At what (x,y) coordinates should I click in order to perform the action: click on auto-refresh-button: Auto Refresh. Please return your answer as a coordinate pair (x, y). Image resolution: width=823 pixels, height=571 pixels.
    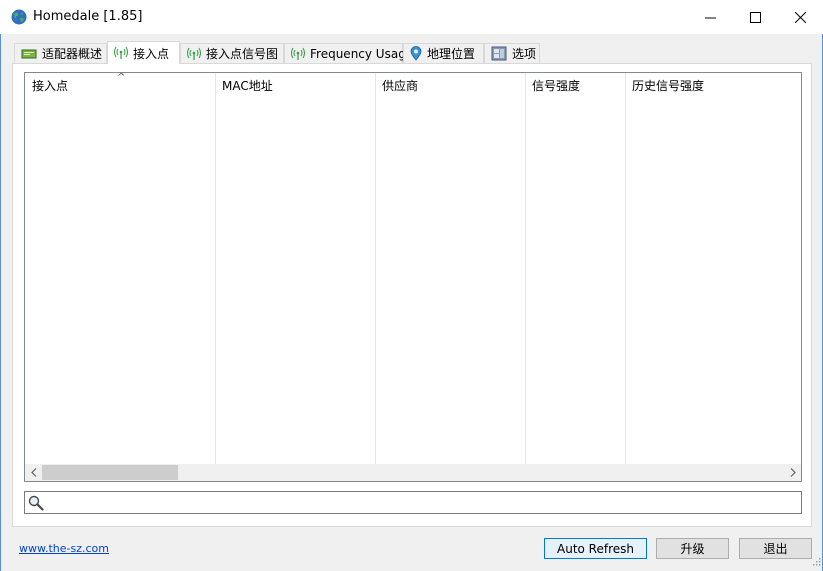
    Looking at the image, I should click on (595, 548).